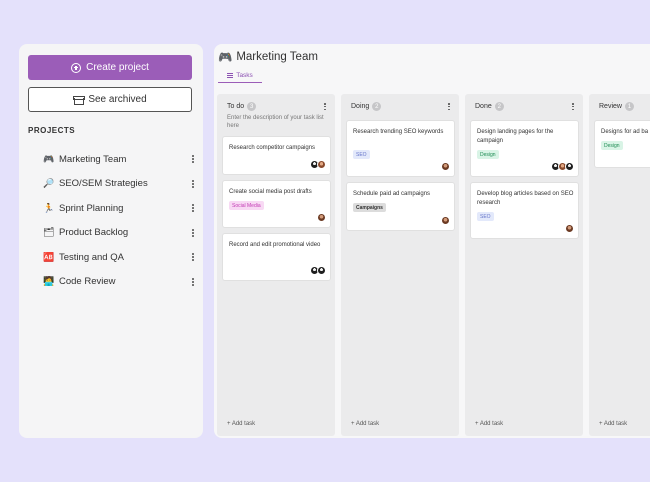 Image resolution: width=650 pixels, height=482 pixels. I want to click on sidebar-item-label: SEO/SEM Strategies, so click(103, 184).